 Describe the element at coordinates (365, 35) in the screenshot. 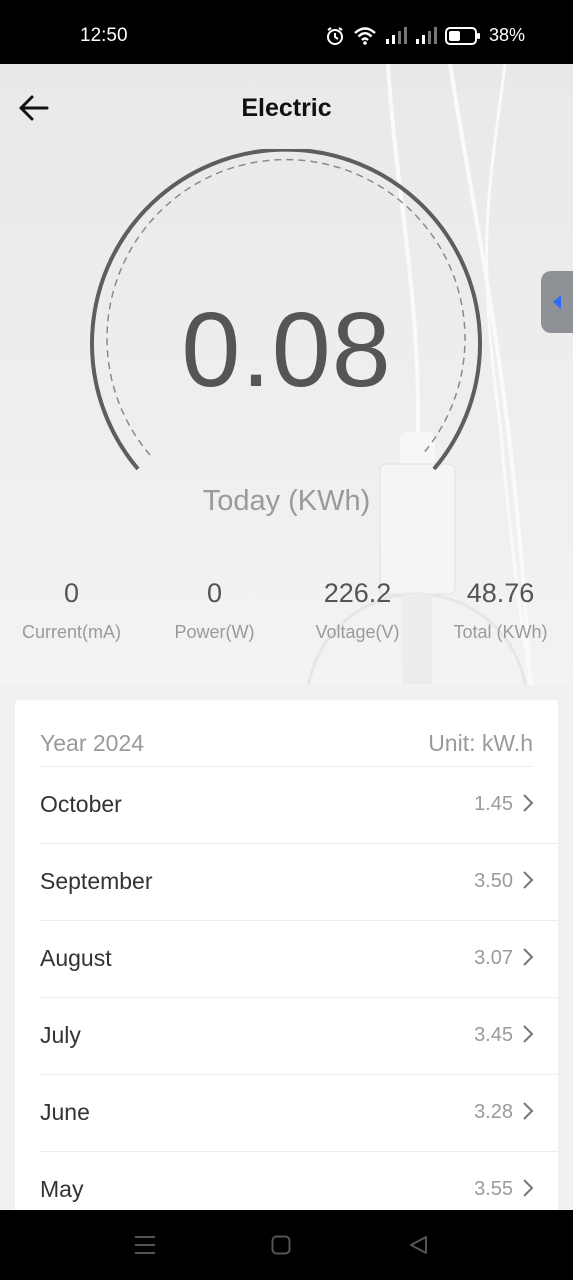

I see `wifi-icon` at that location.